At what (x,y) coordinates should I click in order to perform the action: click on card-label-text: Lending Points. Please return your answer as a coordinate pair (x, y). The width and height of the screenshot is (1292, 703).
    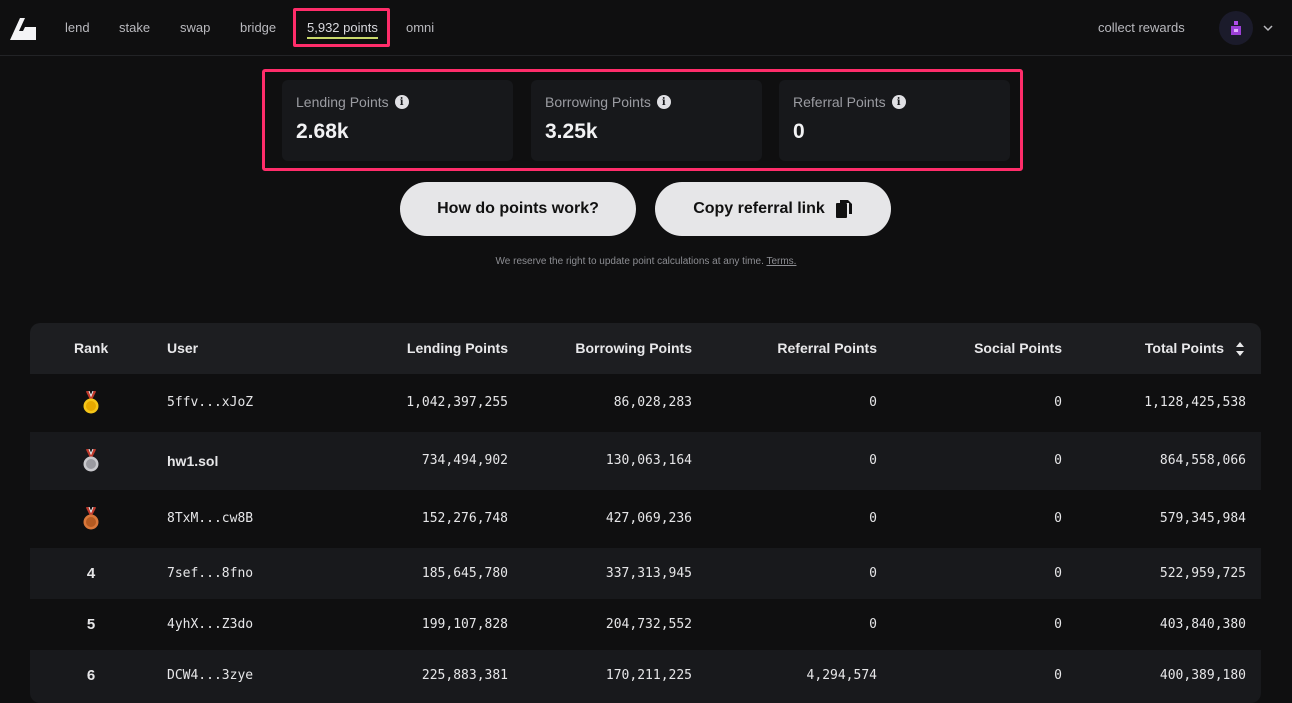
    Looking at the image, I should click on (342, 102).